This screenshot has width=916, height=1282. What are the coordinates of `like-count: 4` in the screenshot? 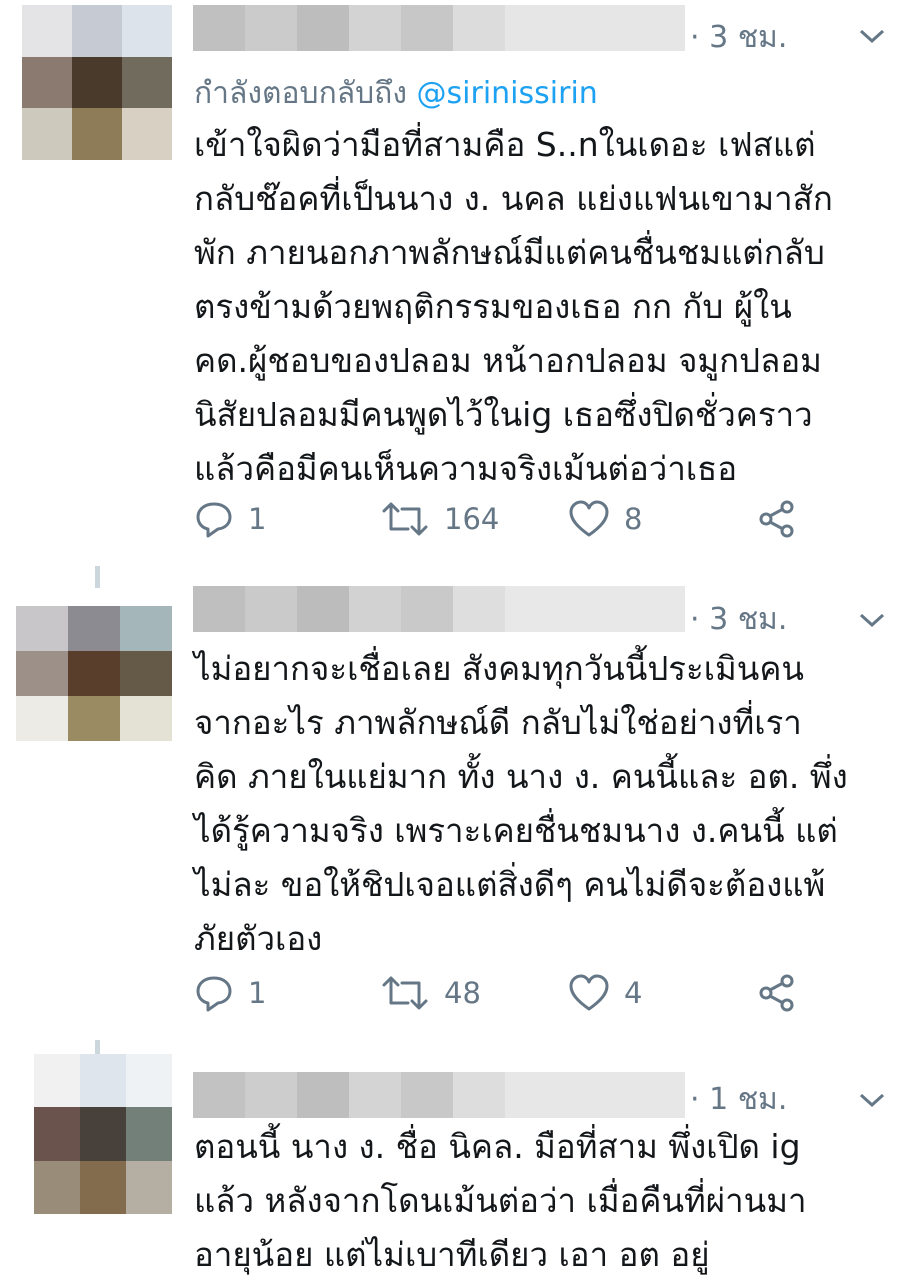 It's located at (633, 993).